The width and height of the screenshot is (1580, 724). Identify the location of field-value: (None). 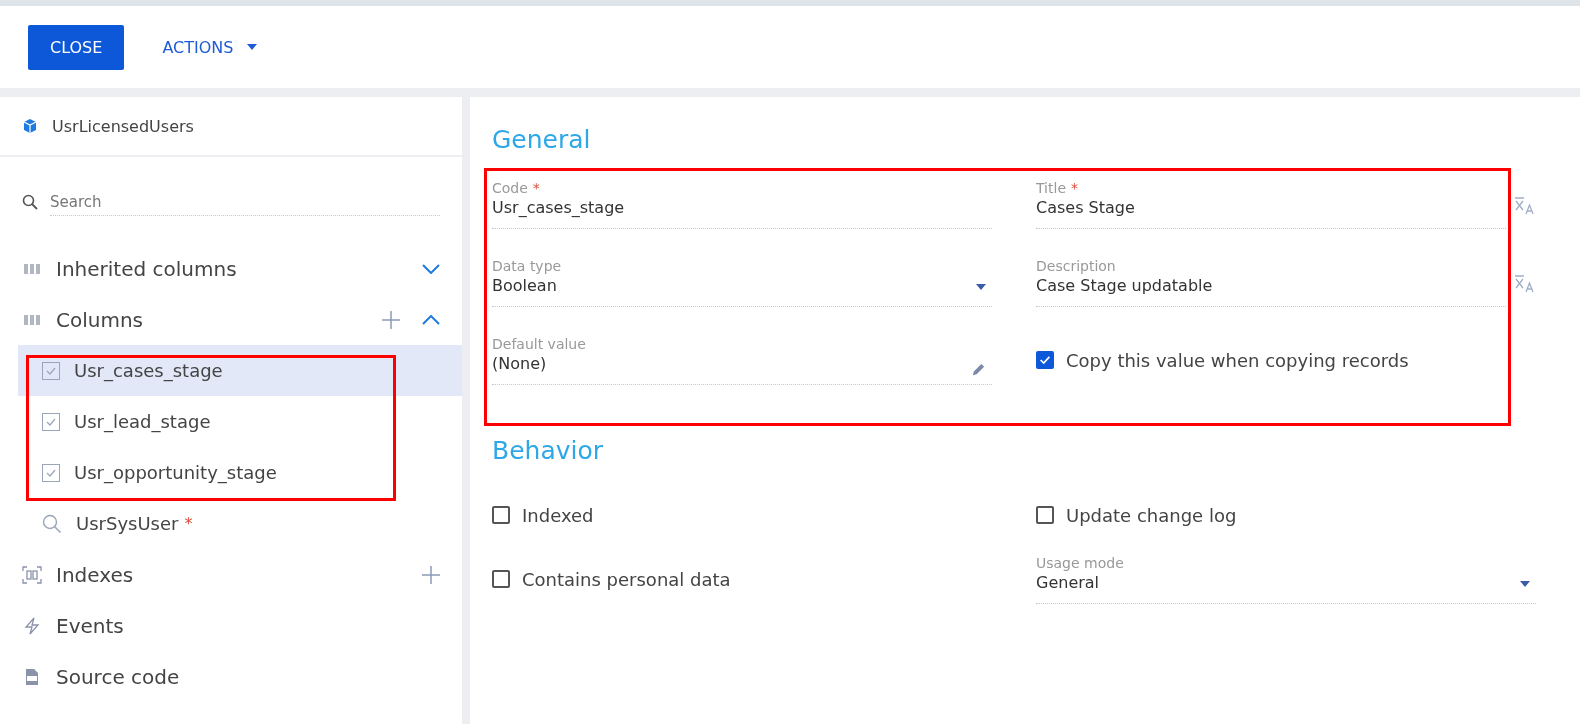
(742, 363).